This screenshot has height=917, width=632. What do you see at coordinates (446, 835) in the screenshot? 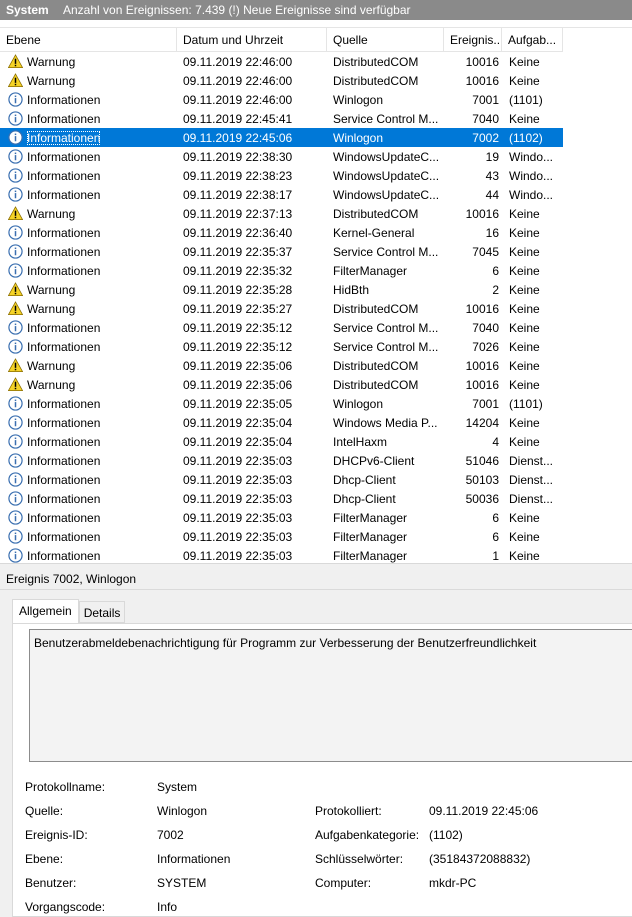
I see `value-task-category: (1102)` at bounding box center [446, 835].